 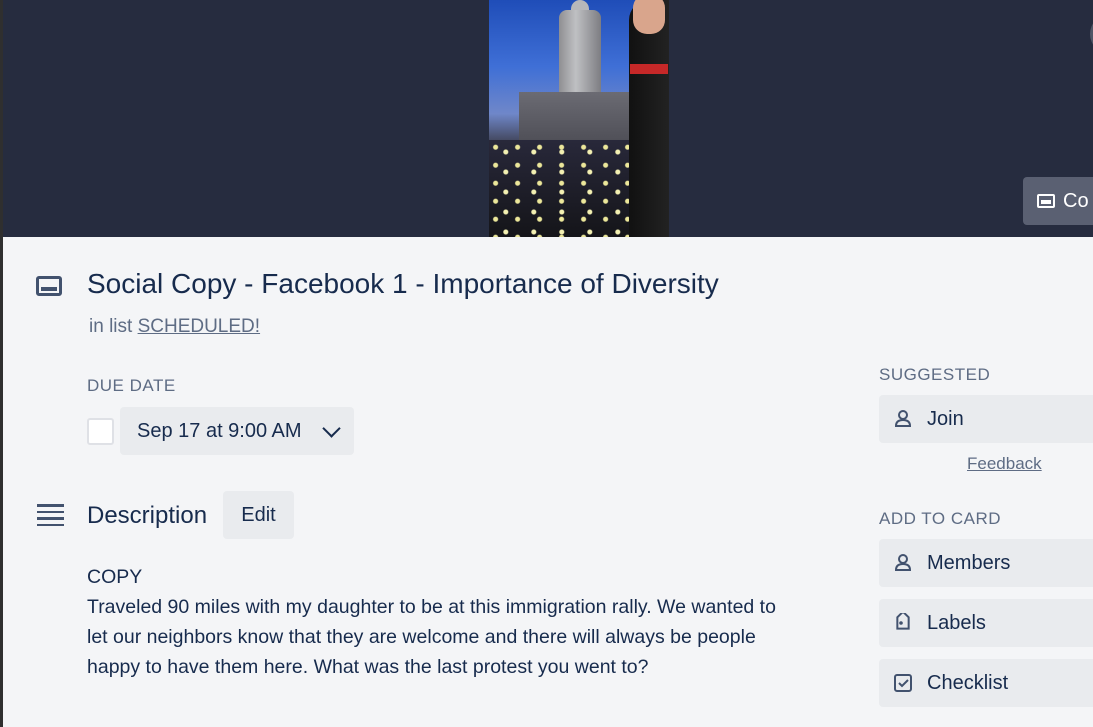 I want to click on description-icon, so click(x=50, y=515).